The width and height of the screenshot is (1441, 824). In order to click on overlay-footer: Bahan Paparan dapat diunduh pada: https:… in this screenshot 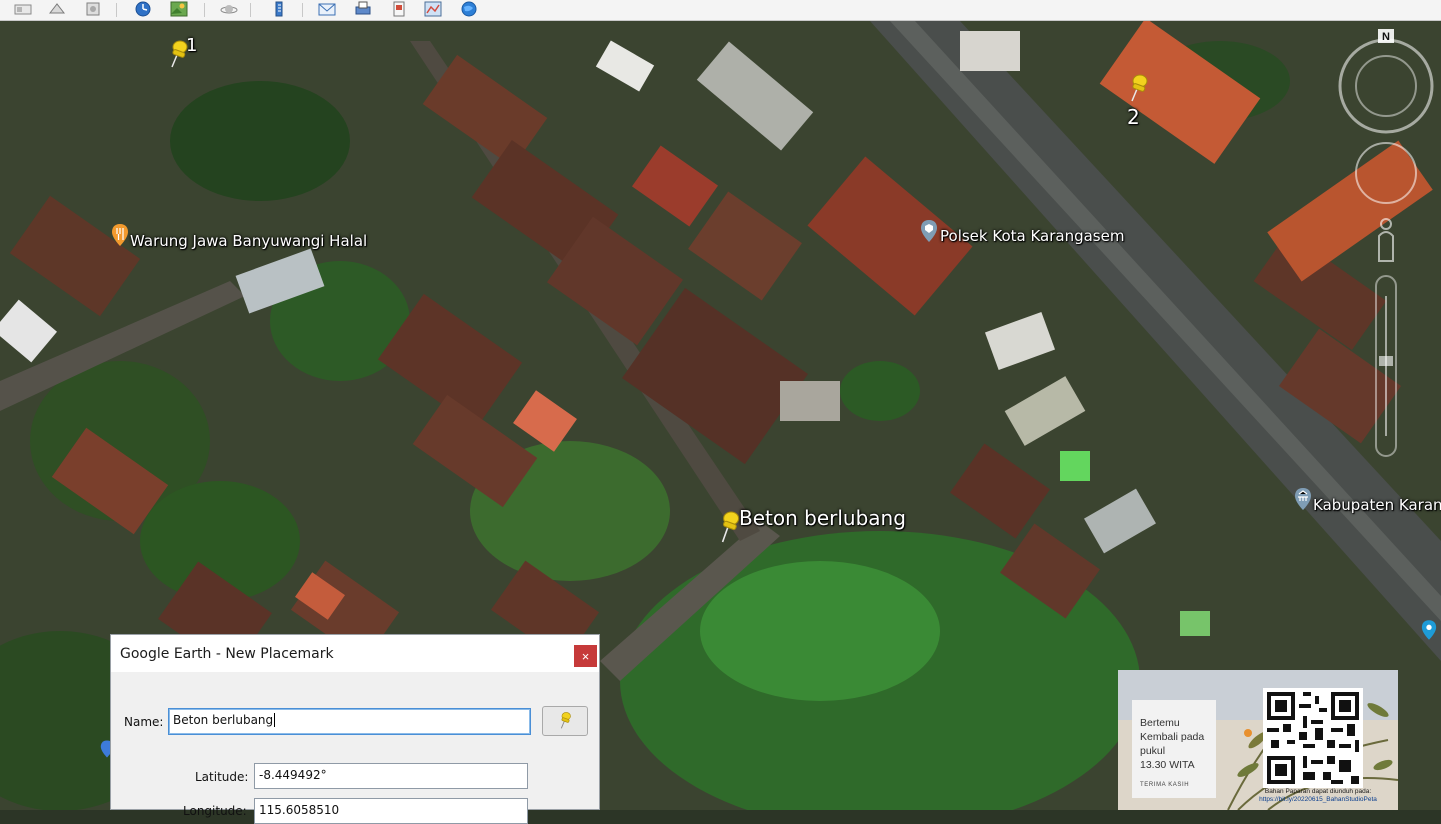, I will do `click(1318, 796)`.